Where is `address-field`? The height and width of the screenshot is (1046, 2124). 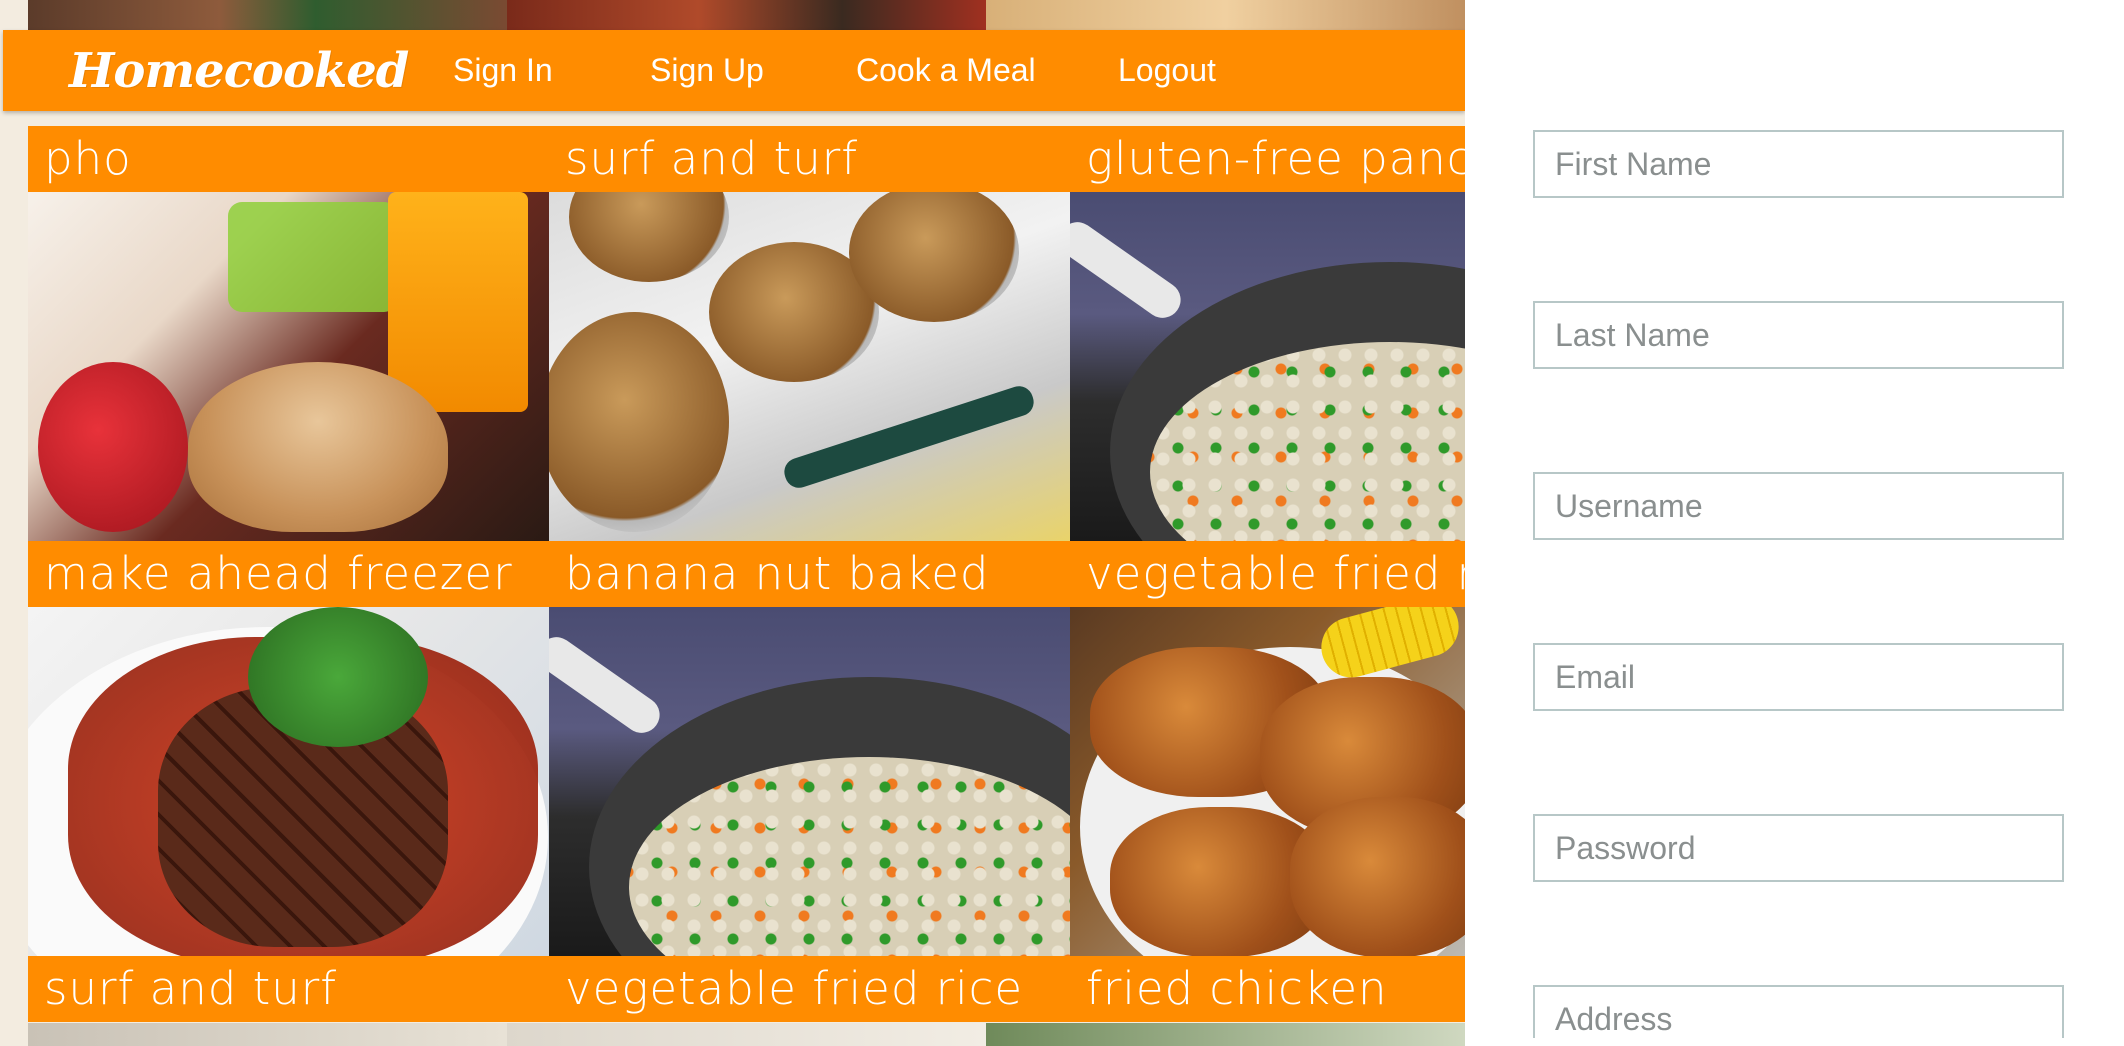 address-field is located at coordinates (1798, 1015).